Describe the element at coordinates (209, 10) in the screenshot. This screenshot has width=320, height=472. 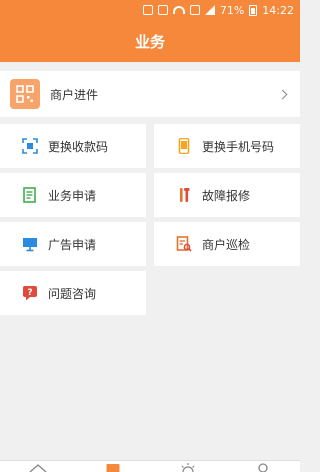
I see `signal-icon` at that location.